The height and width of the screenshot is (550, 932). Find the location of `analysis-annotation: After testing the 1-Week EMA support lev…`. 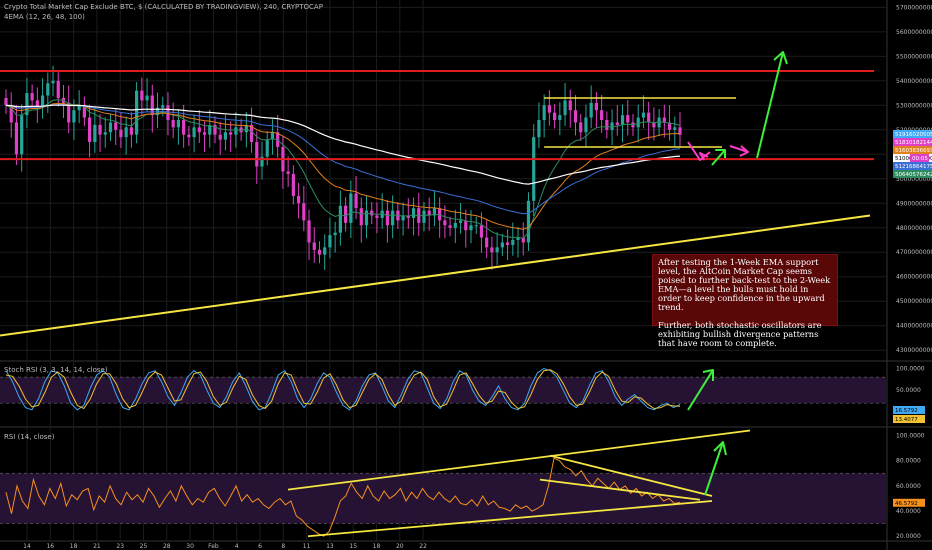

analysis-annotation: After testing the 1-Week EMA support lev… is located at coordinates (745, 301).